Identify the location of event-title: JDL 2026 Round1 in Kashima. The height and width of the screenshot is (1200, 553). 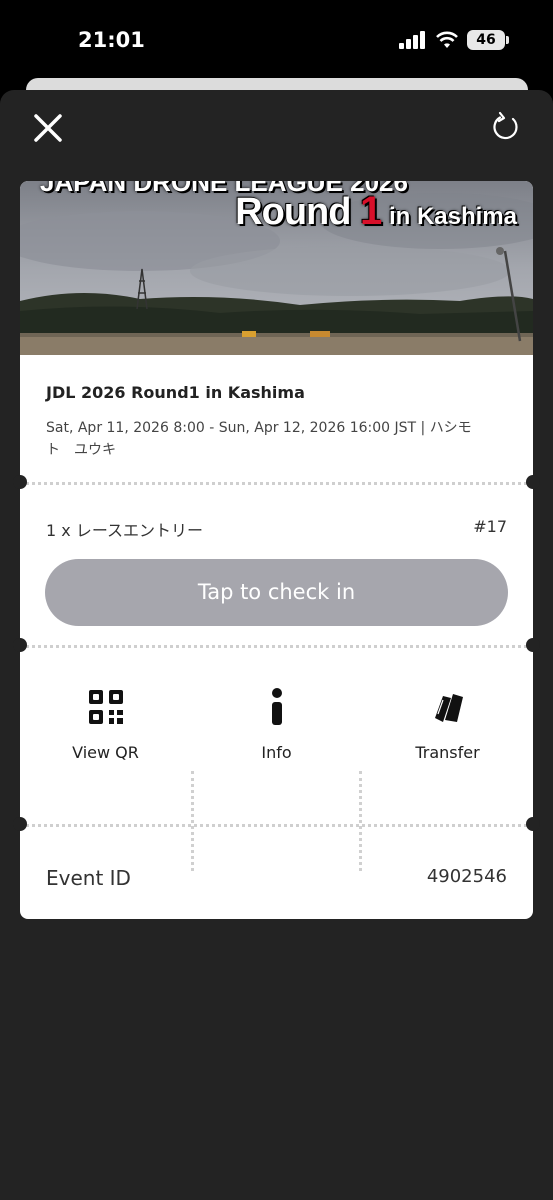
(175, 392).